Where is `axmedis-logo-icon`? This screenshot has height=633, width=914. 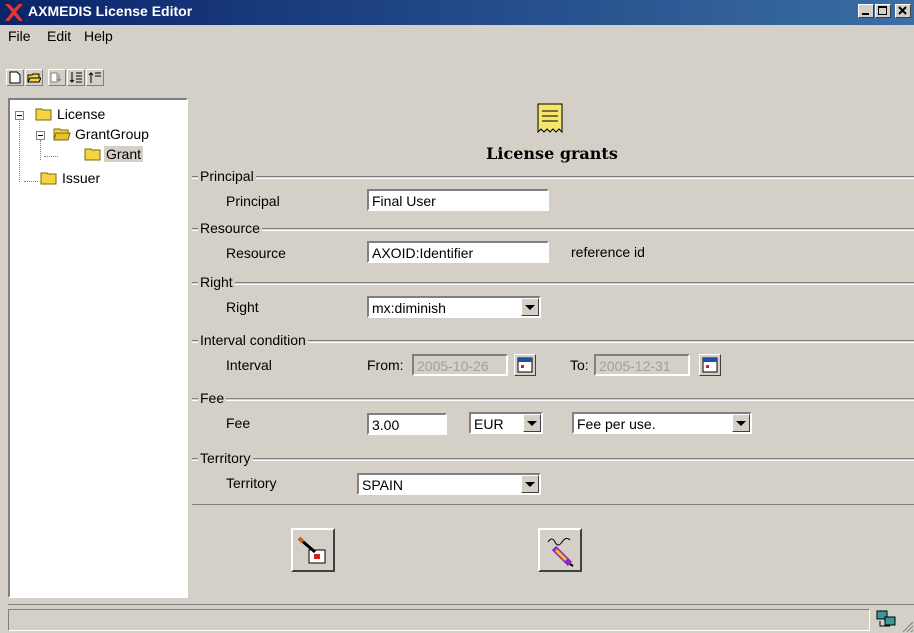
axmedis-logo-icon is located at coordinates (14, 12).